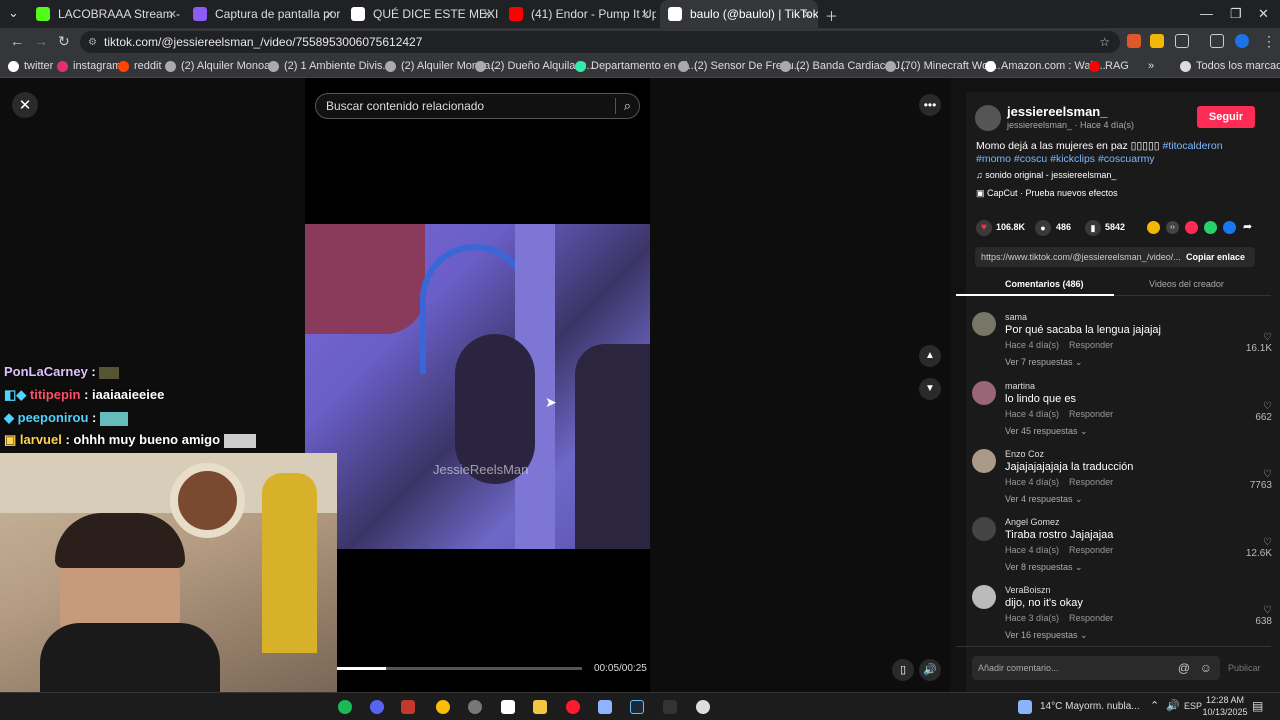 Image resolution: width=1280 pixels, height=720 pixels. I want to click on next-video-button: ▼, so click(930, 389).